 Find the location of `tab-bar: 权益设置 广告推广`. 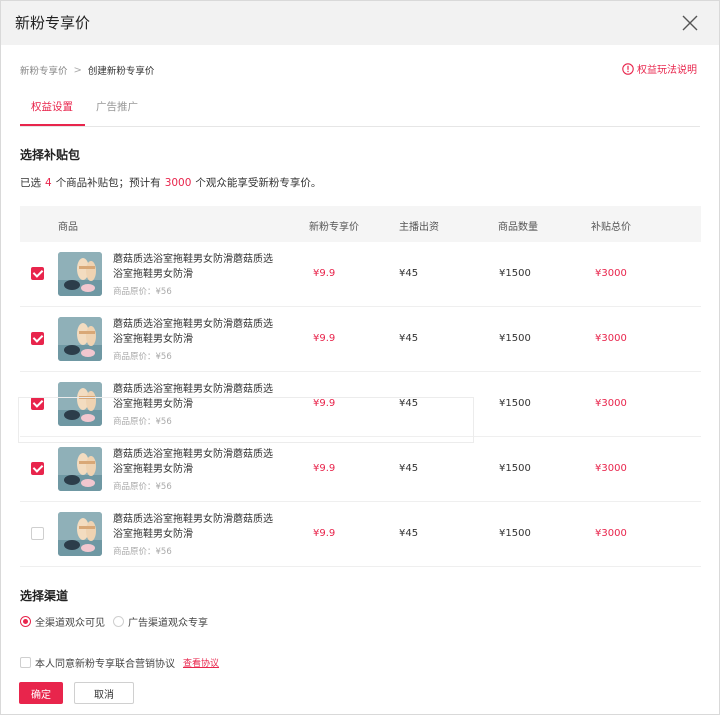

tab-bar: 权益设置 广告推广 is located at coordinates (360, 109).